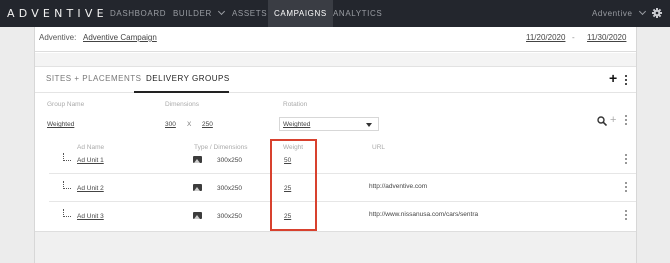 This screenshot has height=263, width=670. What do you see at coordinates (189, 124) in the screenshot?
I see `dimension-x: X` at bounding box center [189, 124].